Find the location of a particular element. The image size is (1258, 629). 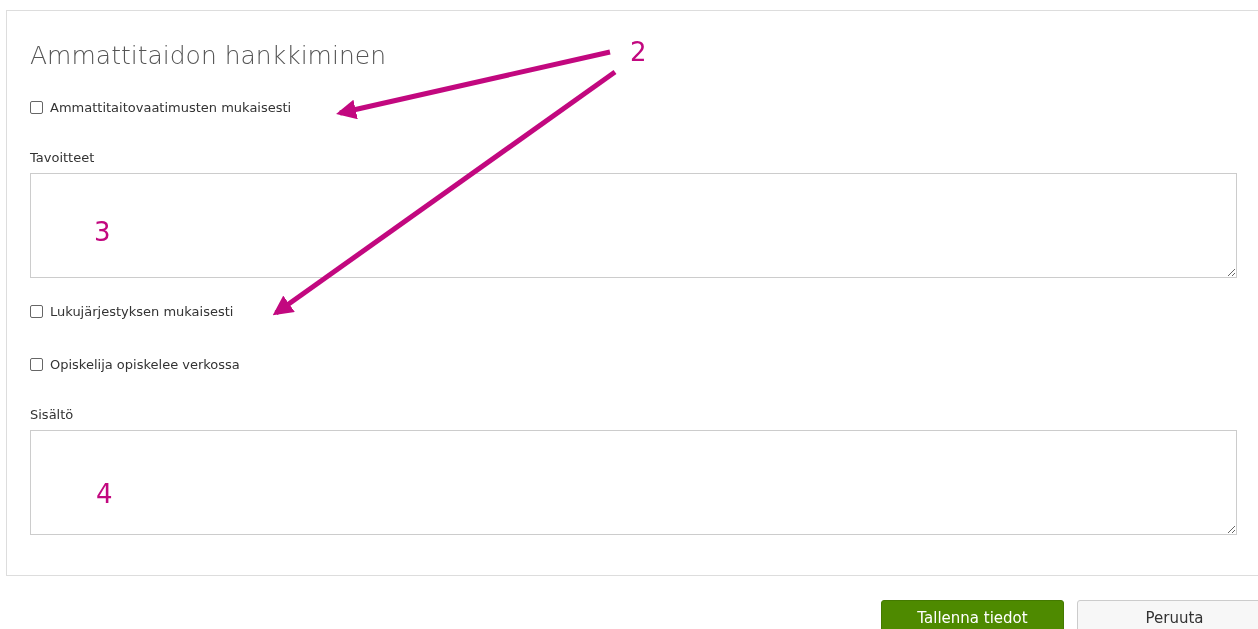

annotation-number: 4 is located at coordinates (104, 494).